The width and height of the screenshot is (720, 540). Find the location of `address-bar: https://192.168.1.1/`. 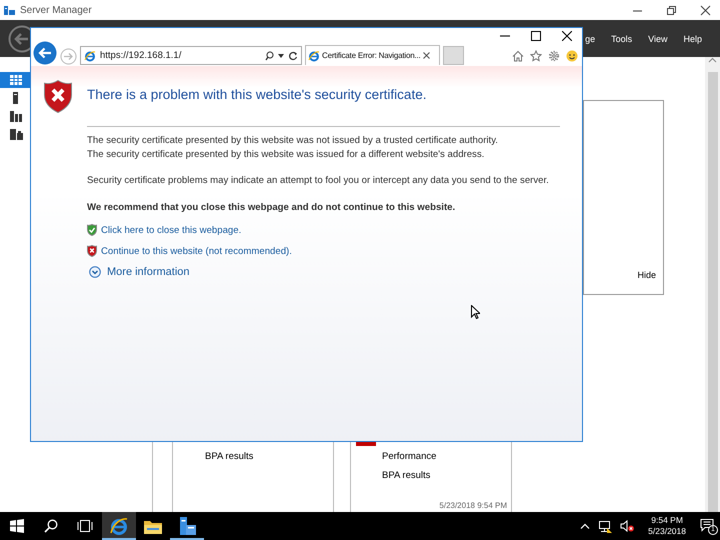

address-bar: https://192.168.1.1/ is located at coordinates (191, 55).